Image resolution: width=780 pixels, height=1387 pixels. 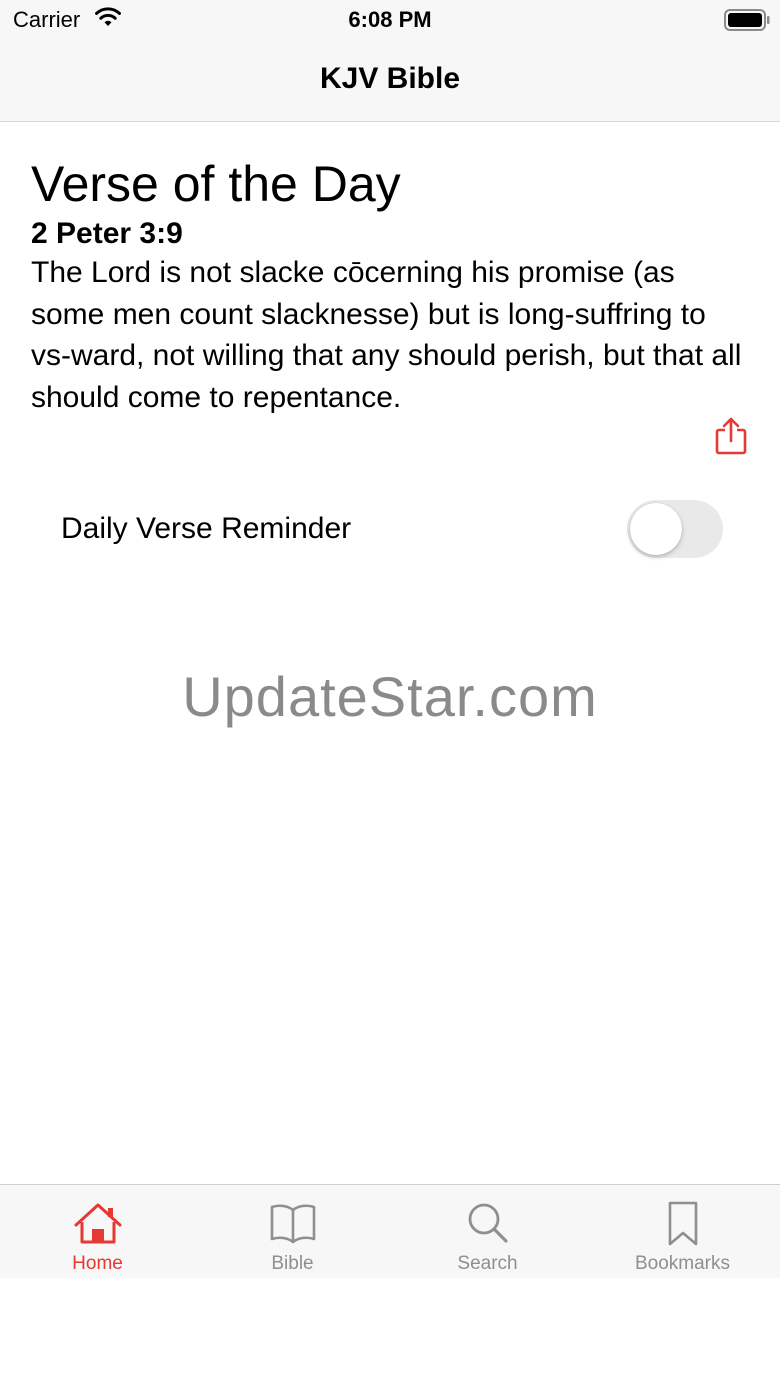 I want to click on tab-bar: Home Bible Search Bookmarks, so click(x=390, y=1231).